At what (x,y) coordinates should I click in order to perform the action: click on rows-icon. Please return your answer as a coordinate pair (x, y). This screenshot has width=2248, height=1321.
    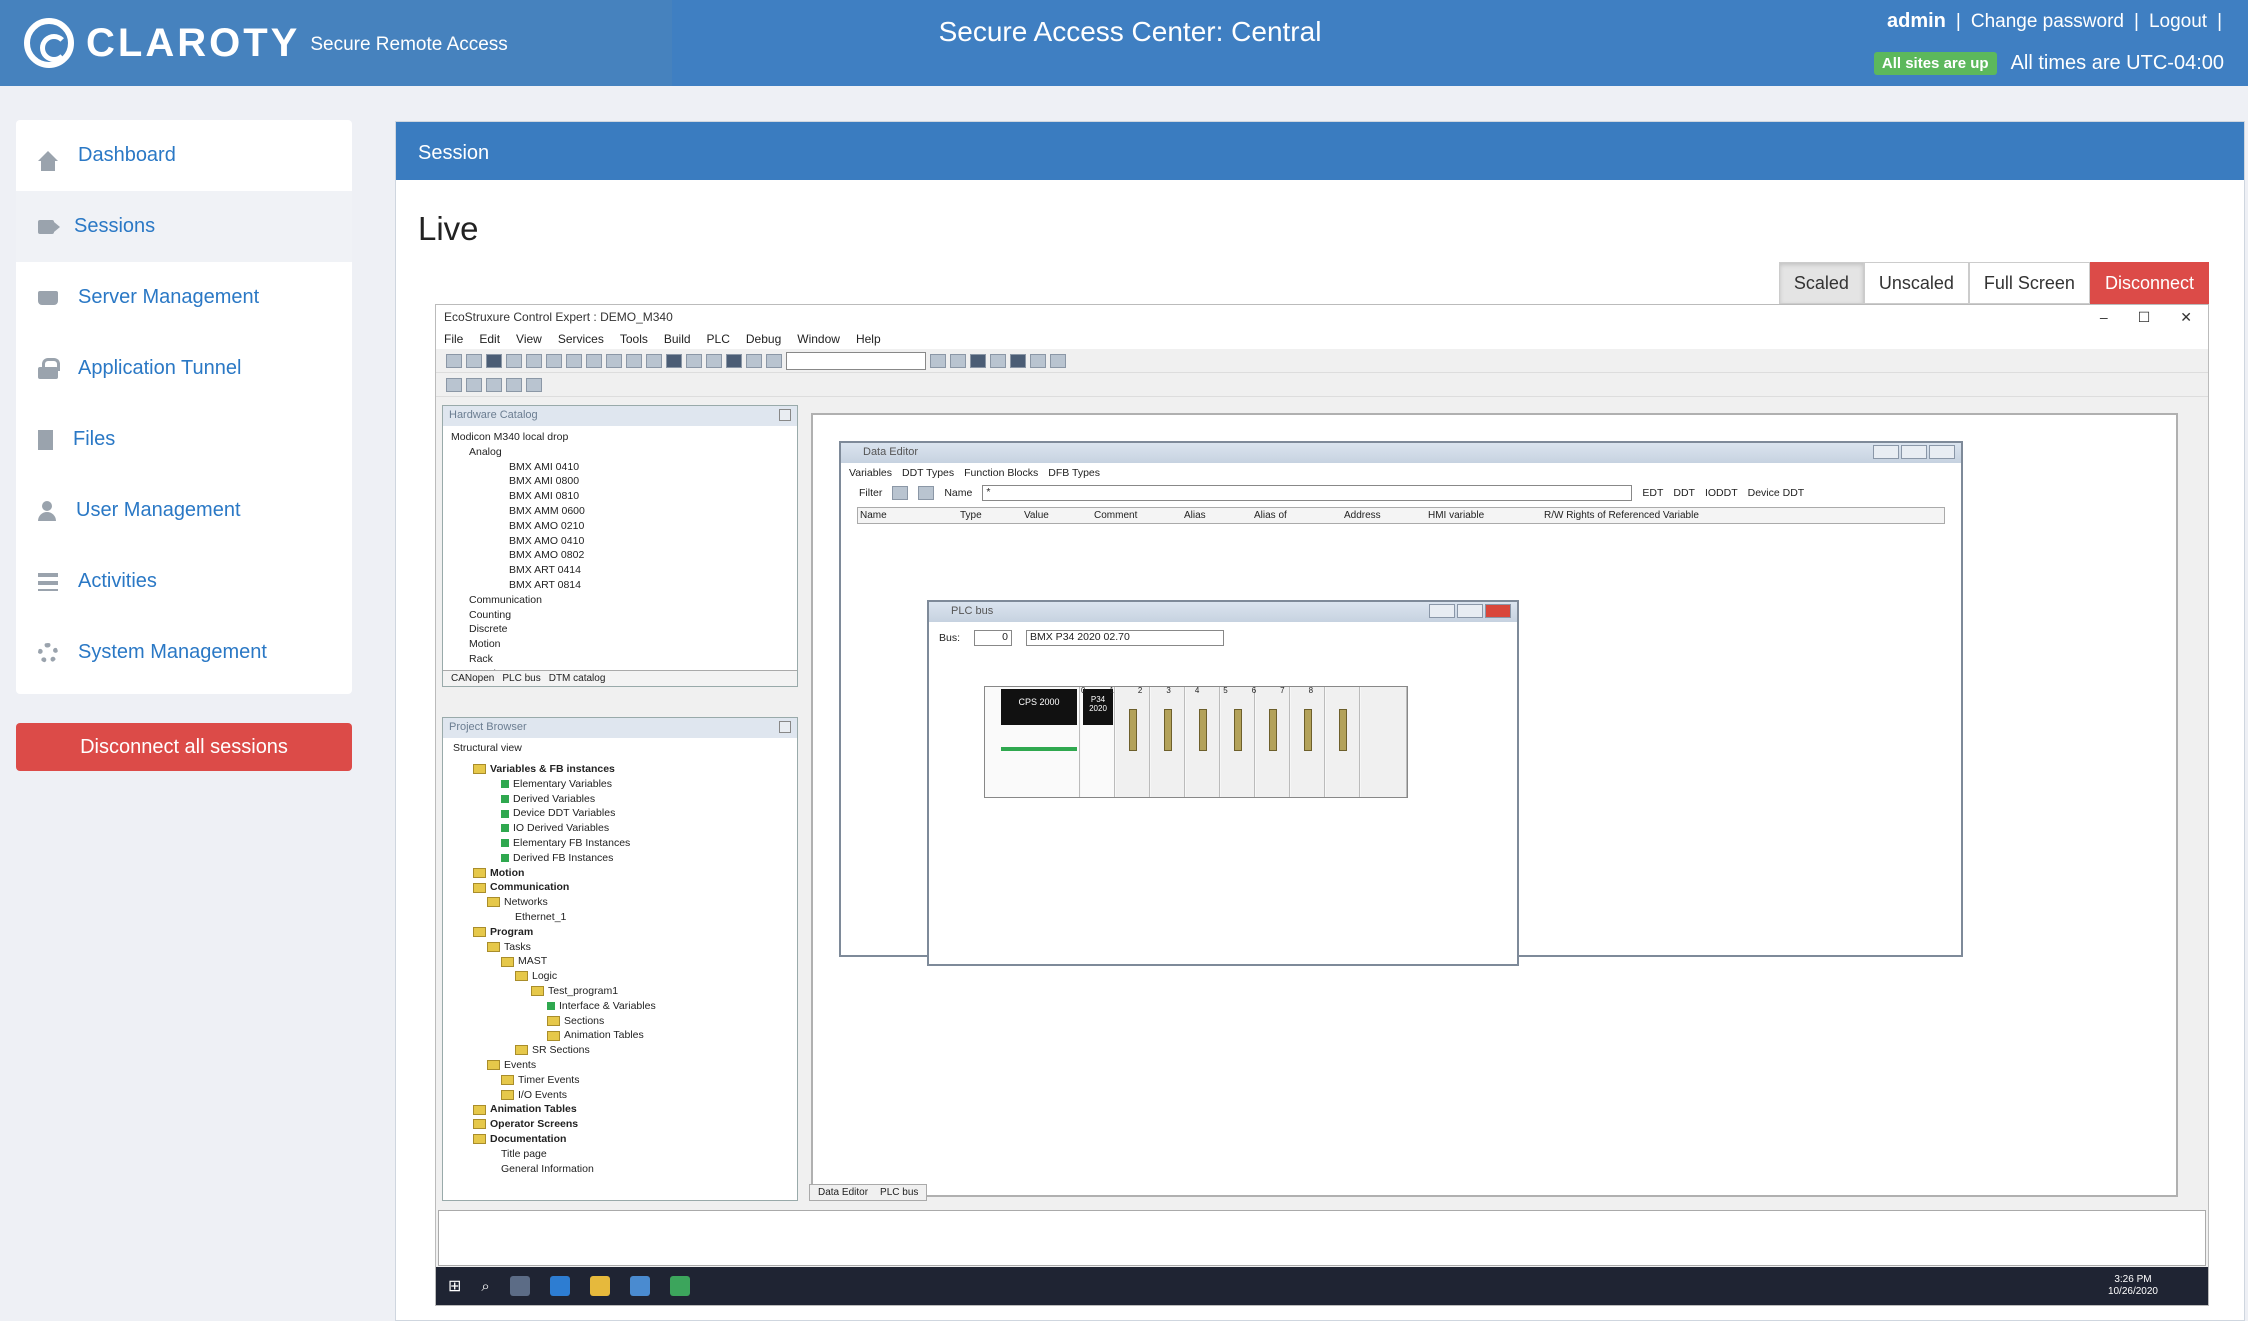
    Looking at the image, I should click on (514, 384).